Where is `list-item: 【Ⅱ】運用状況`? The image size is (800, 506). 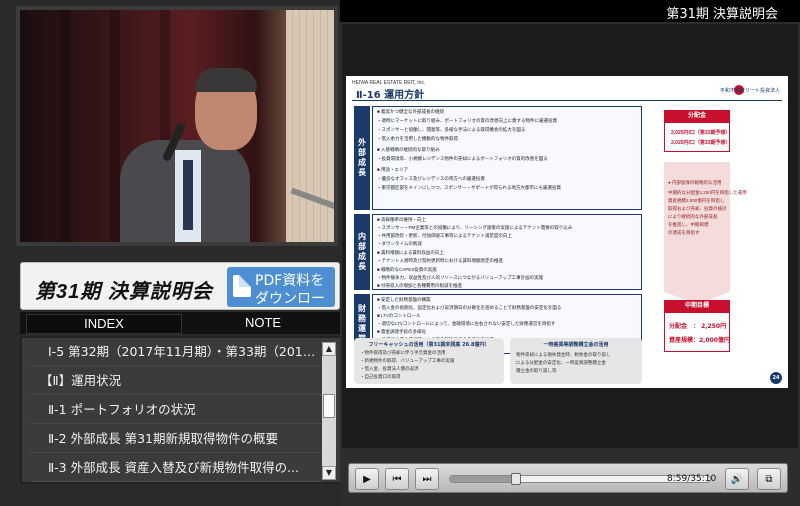
list-item: 【Ⅱ】運用状況 is located at coordinates (176, 381).